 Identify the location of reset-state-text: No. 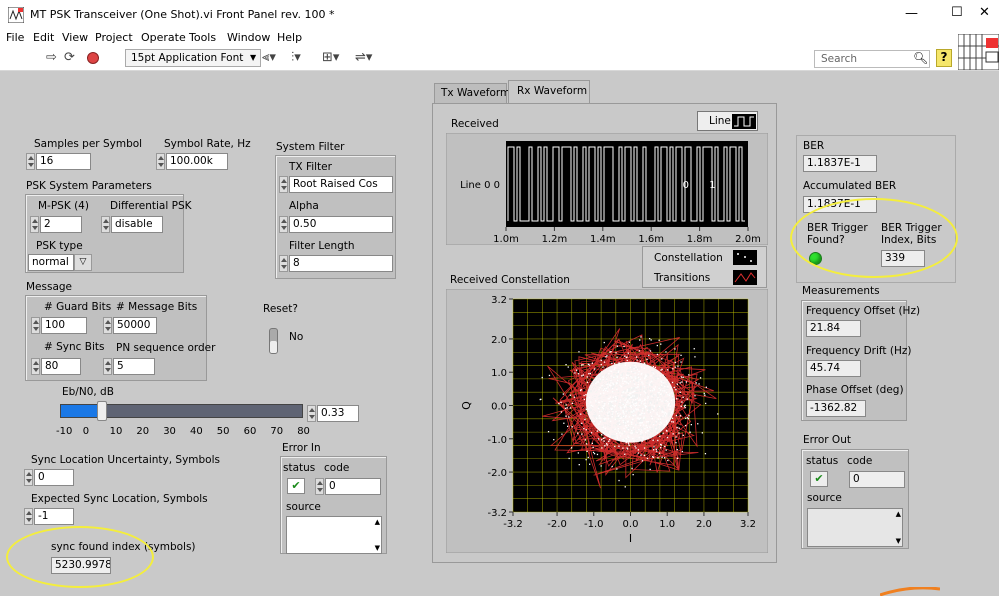
(296, 337).